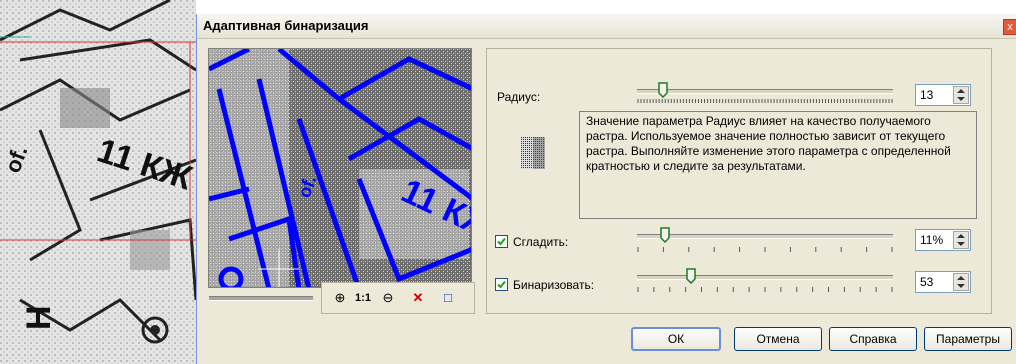 The image size is (1016, 364). I want to click on binarize-checkbox, so click(501, 284).